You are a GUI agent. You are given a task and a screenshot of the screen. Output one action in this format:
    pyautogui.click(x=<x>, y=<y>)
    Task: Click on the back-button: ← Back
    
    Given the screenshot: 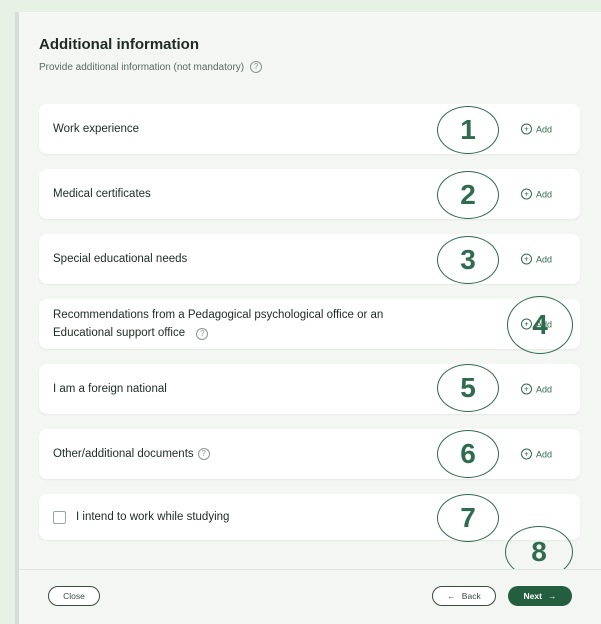 What is the action you would take?
    pyautogui.click(x=464, y=596)
    